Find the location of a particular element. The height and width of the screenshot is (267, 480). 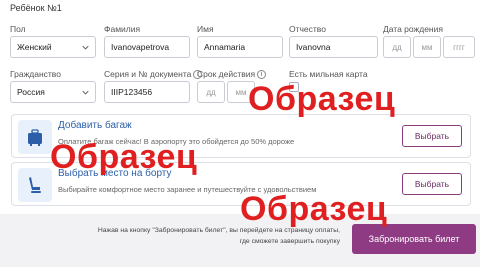

validity-label-text: Срок действия is located at coordinates (226, 74).